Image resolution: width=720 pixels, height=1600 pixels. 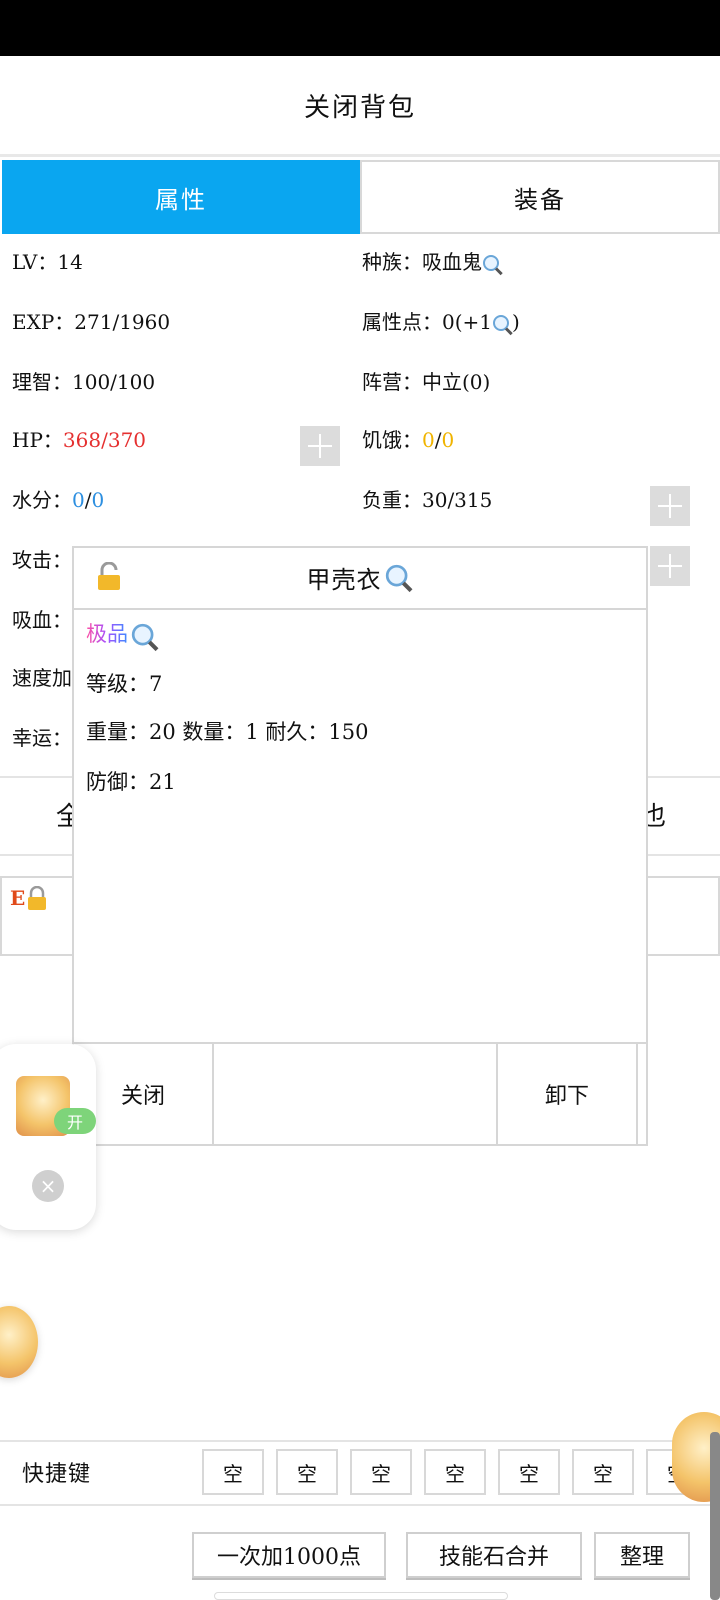 I want to click on merge-skill-stones-button: 技能石合并, so click(x=494, y=1555).